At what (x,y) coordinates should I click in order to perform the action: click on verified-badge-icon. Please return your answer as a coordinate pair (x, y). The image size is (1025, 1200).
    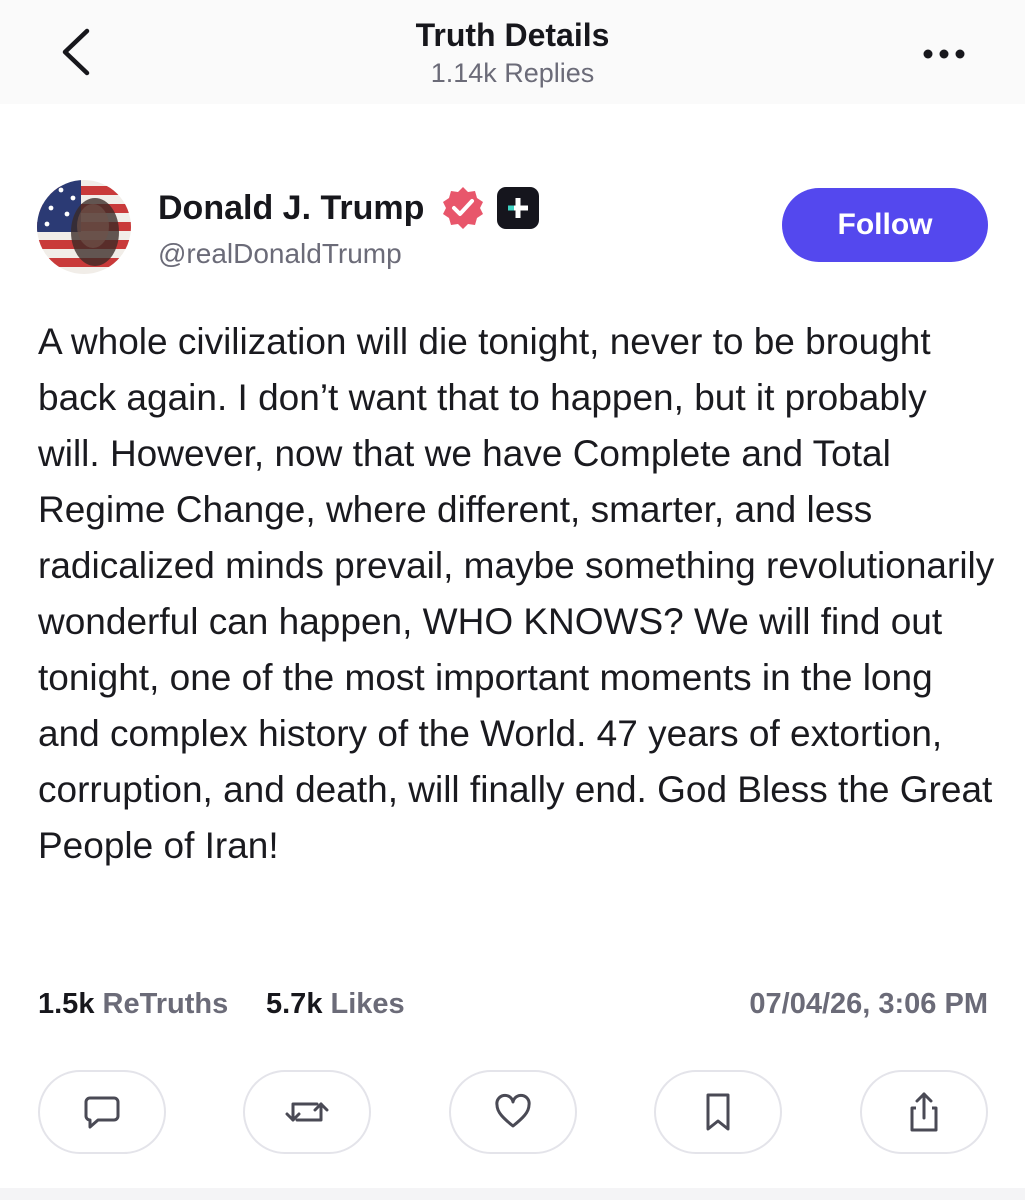
    Looking at the image, I should click on (463, 208).